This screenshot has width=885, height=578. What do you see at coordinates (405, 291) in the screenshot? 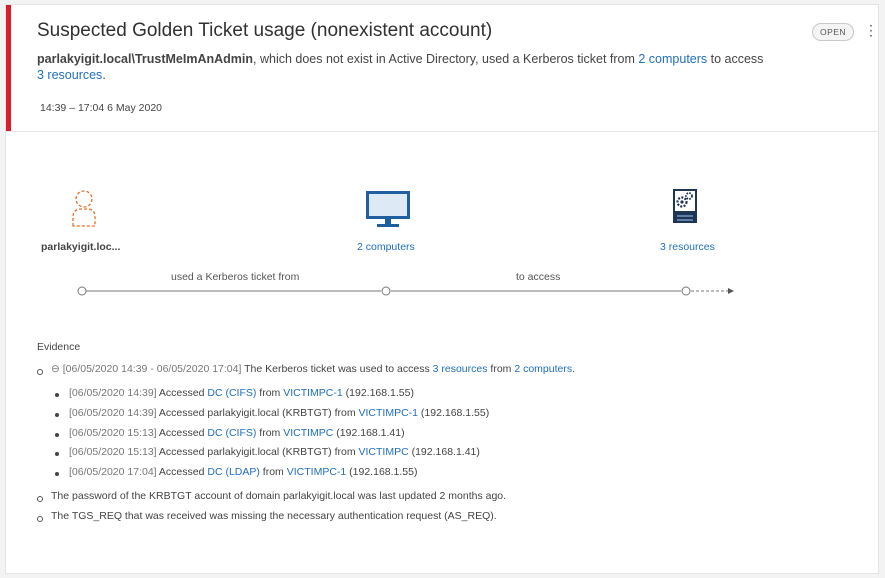
I see `flow-line` at bounding box center [405, 291].